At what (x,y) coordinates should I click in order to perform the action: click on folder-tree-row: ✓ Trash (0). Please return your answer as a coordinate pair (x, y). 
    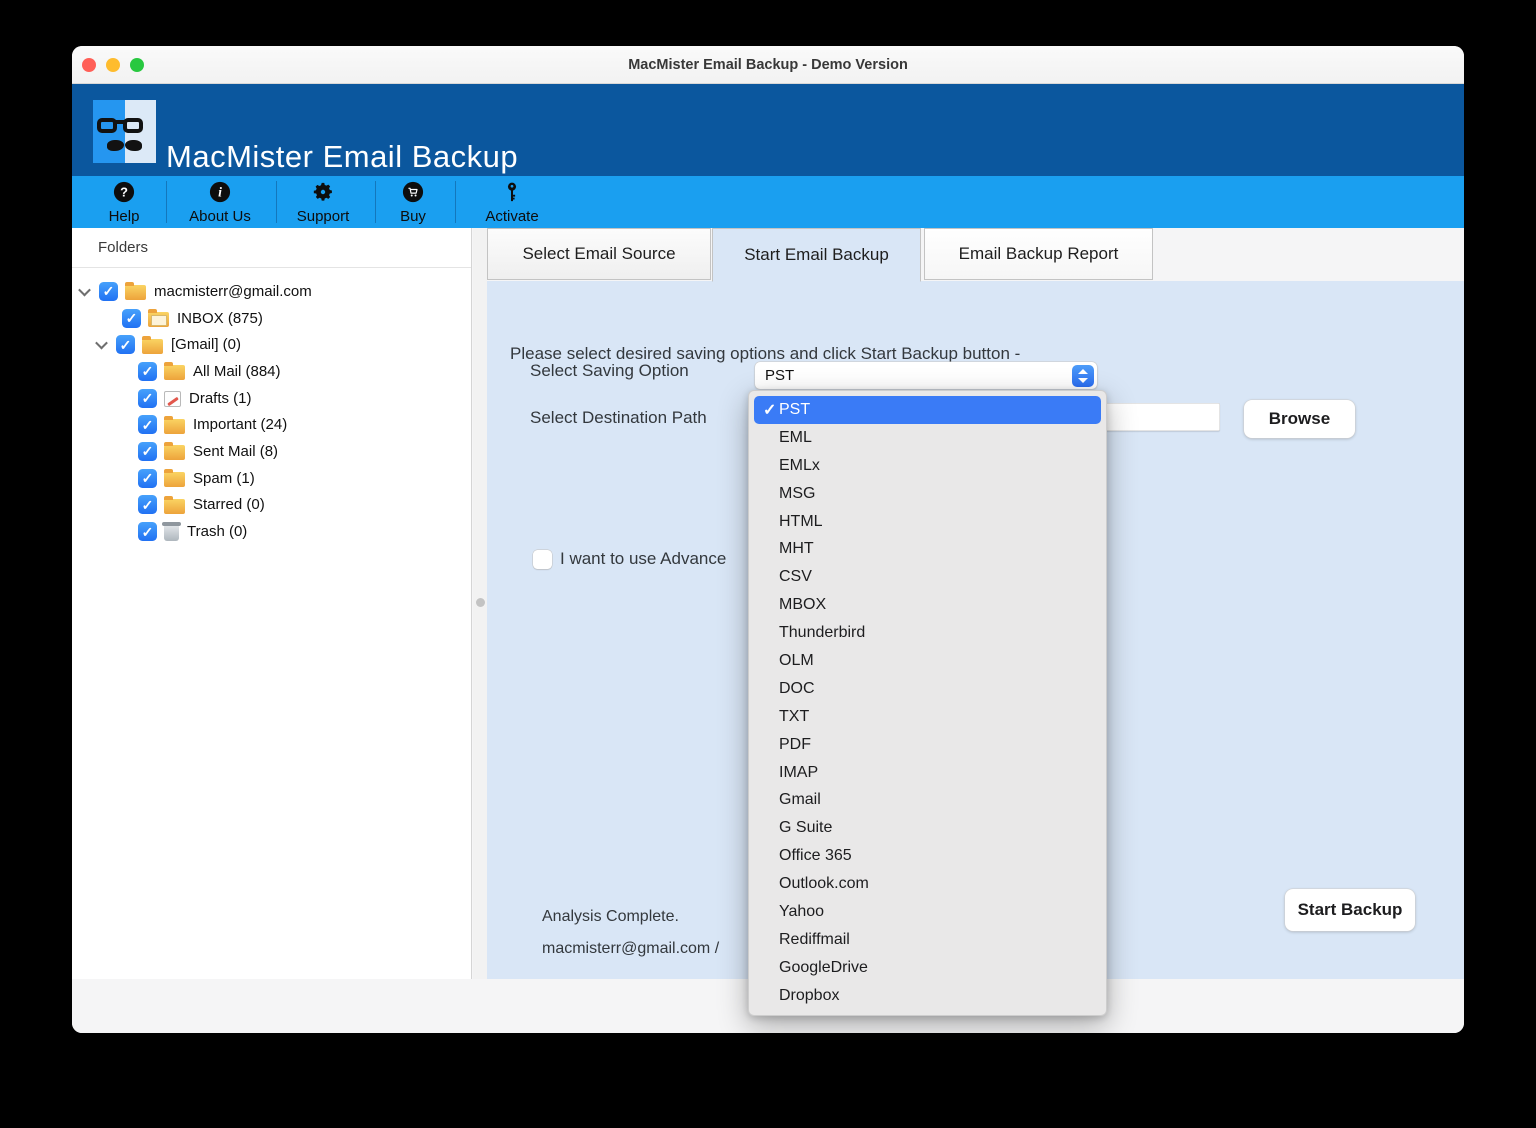
    Looking at the image, I should click on (271, 531).